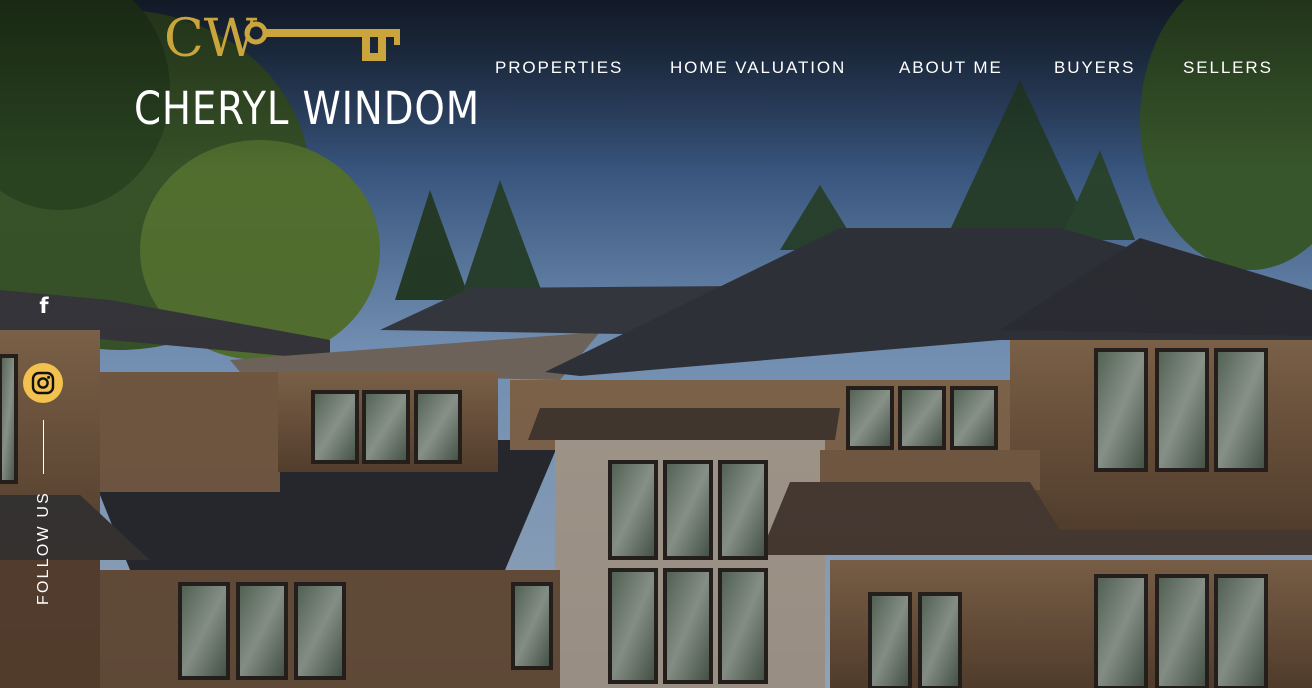 Image resolution: width=1312 pixels, height=688 pixels. What do you see at coordinates (43, 547) in the screenshot?
I see `follow-us-label: FOLLOW US` at bounding box center [43, 547].